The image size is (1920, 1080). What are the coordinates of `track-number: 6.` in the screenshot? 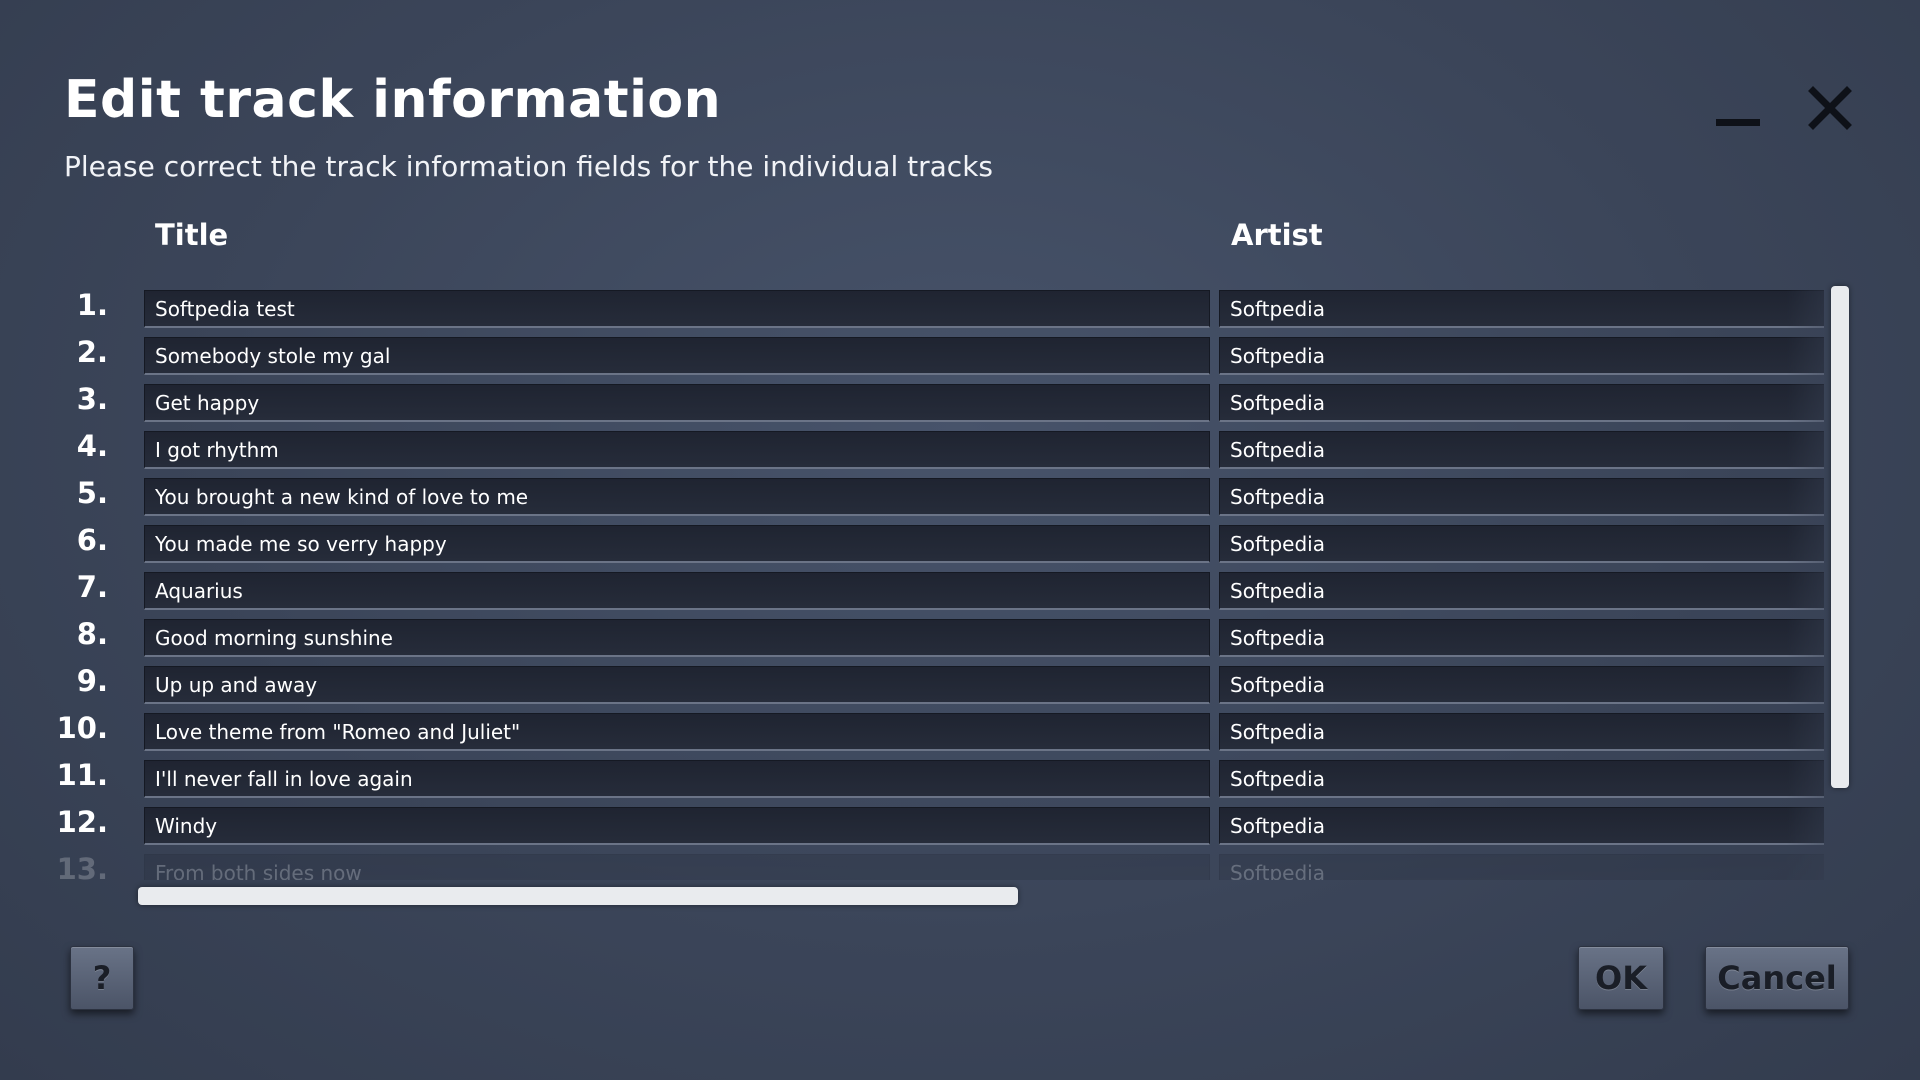 It's located at (92, 540).